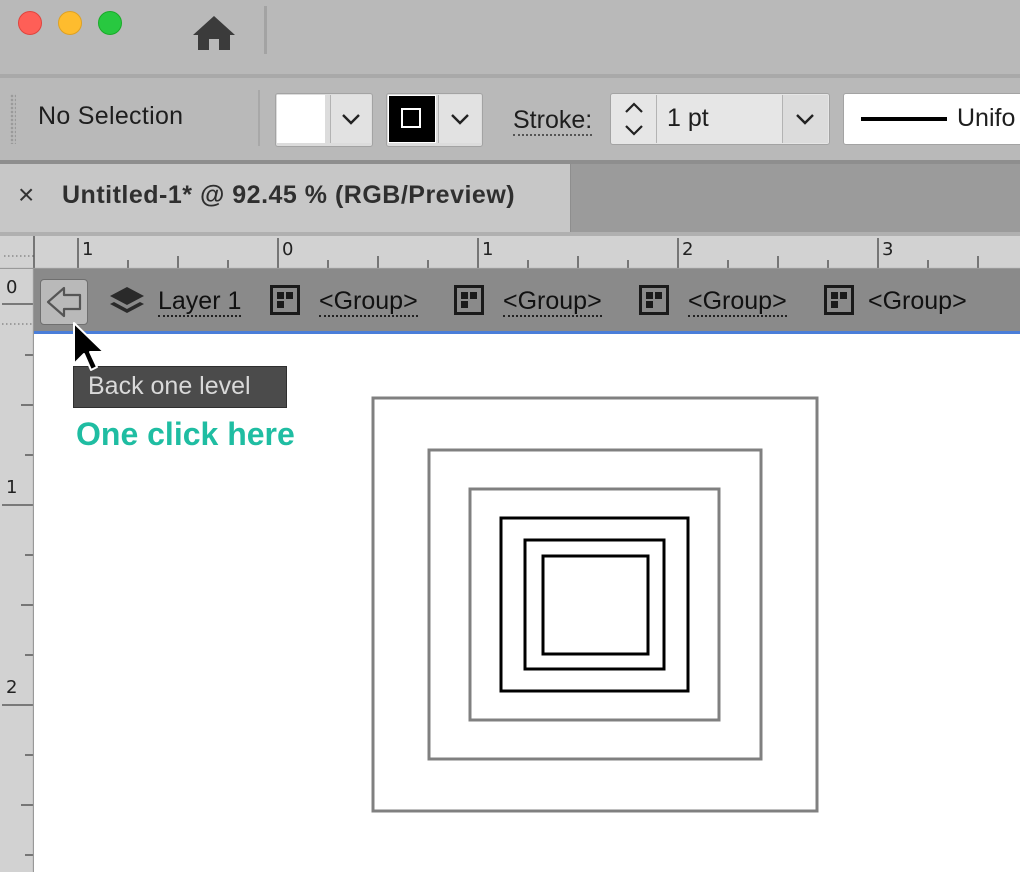 This screenshot has height=872, width=1020. I want to click on tab-close-icon: ×, so click(30, 195).